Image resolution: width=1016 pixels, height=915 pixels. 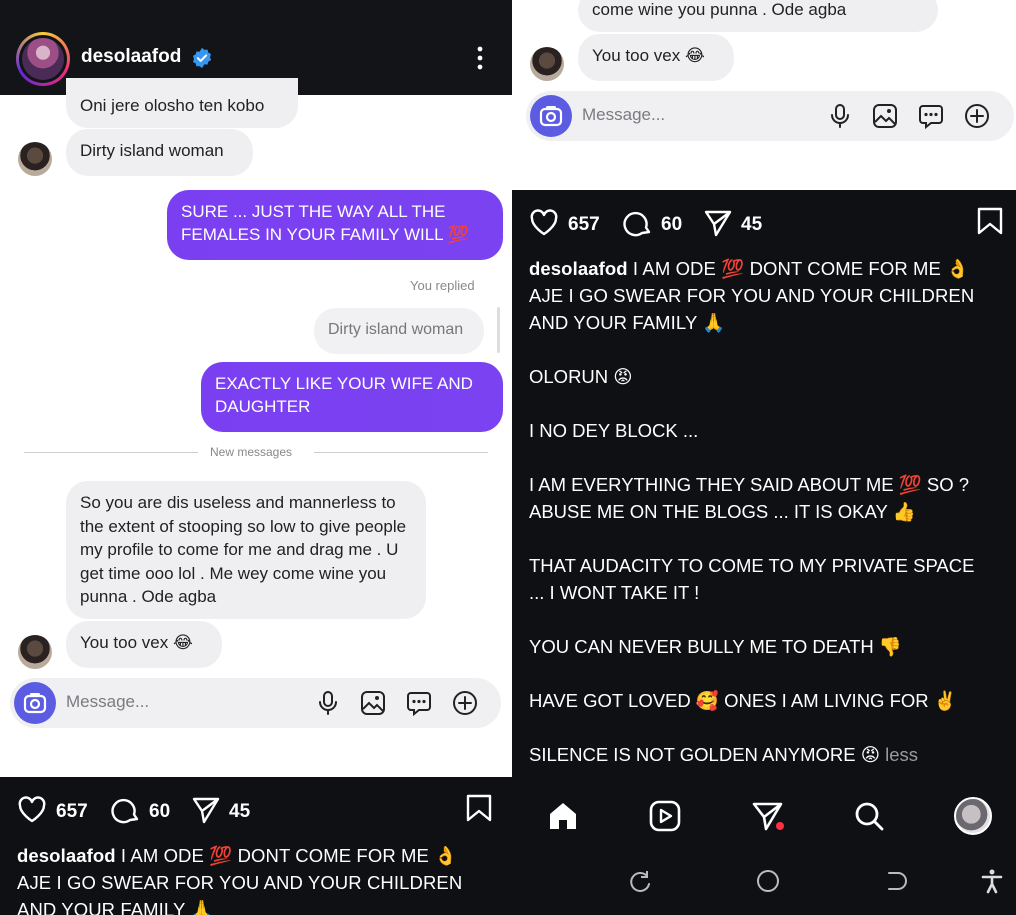 What do you see at coordinates (901, 754) in the screenshot?
I see `less-link: less` at bounding box center [901, 754].